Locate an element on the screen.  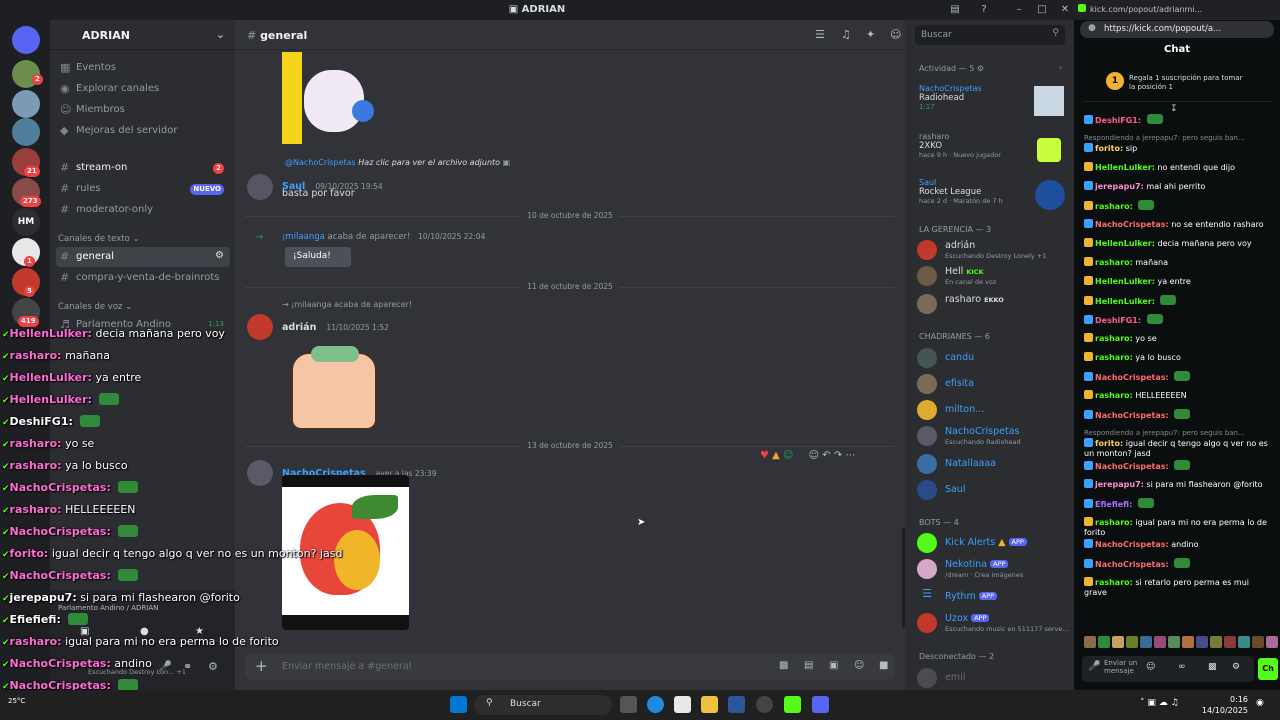
sidebar-item-browse: ◉ Explorar canales is located at coordinates (143, 89).